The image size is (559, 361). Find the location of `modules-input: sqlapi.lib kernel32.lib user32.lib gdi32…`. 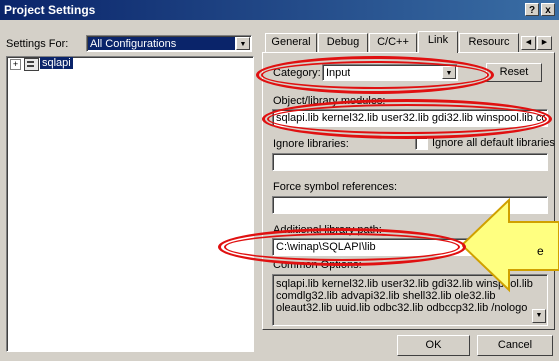

modules-input: sqlapi.lib kernel32.lib user32.lib gdi32… is located at coordinates (410, 118).